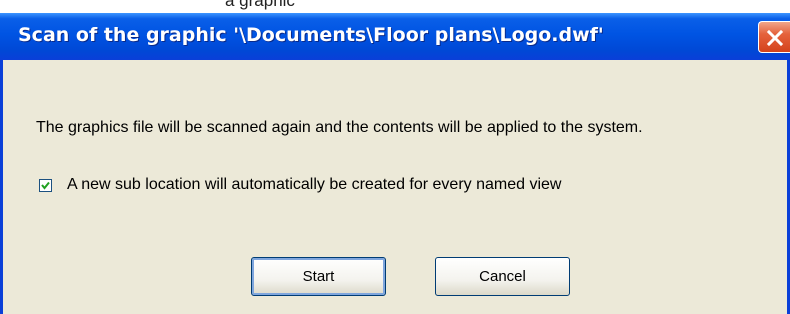  What do you see at coordinates (260, 5) in the screenshot?
I see `clipped-caption: a graphic` at bounding box center [260, 5].